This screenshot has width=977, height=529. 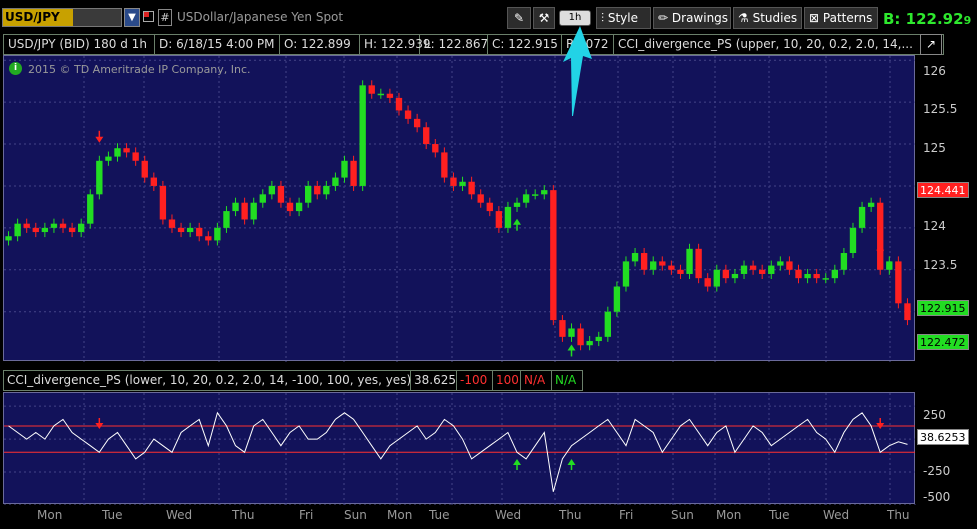 I want to click on cci-axis: 250 38.6253 -250 -500, so click(x=946, y=448).